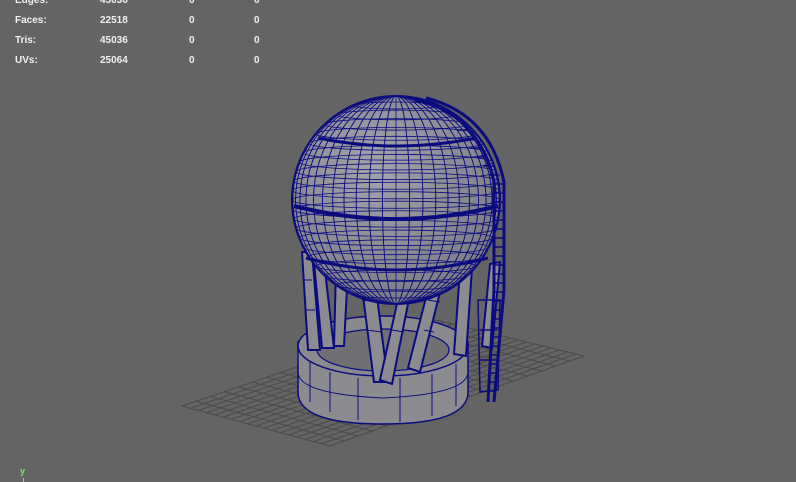 The width and height of the screenshot is (796, 482). I want to click on axis-y-label: y, so click(23, 471).